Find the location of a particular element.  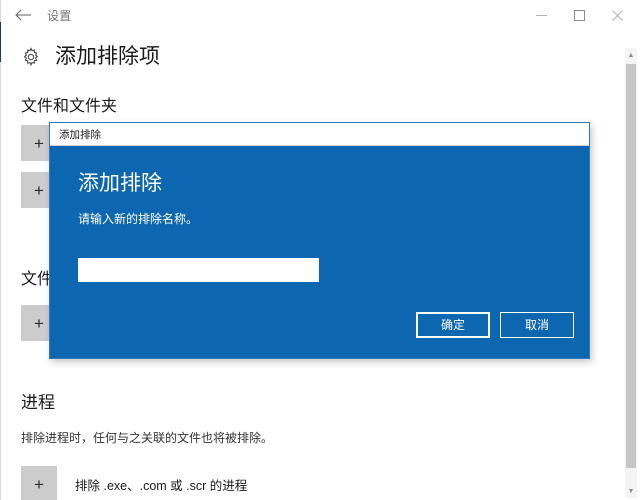

maximize-icon is located at coordinates (579, 15).